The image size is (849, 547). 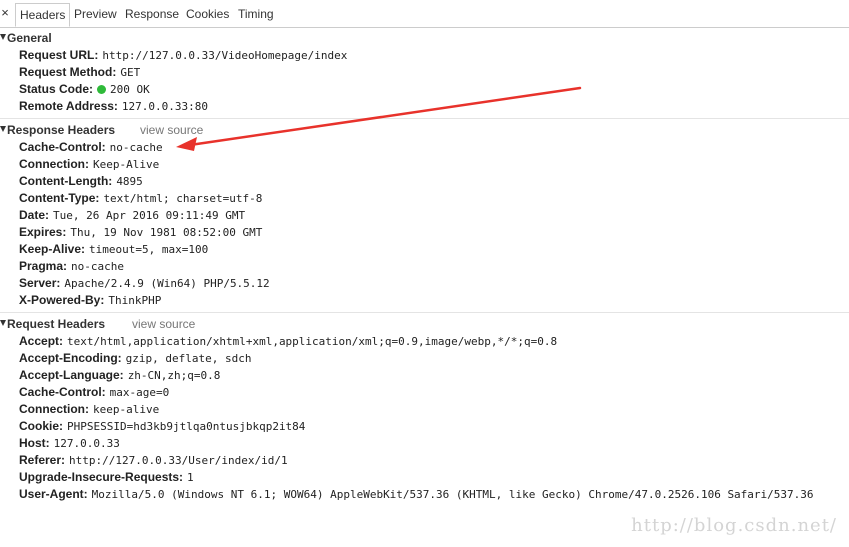 What do you see at coordinates (43, 266) in the screenshot?
I see `header-name: Pragma:` at bounding box center [43, 266].